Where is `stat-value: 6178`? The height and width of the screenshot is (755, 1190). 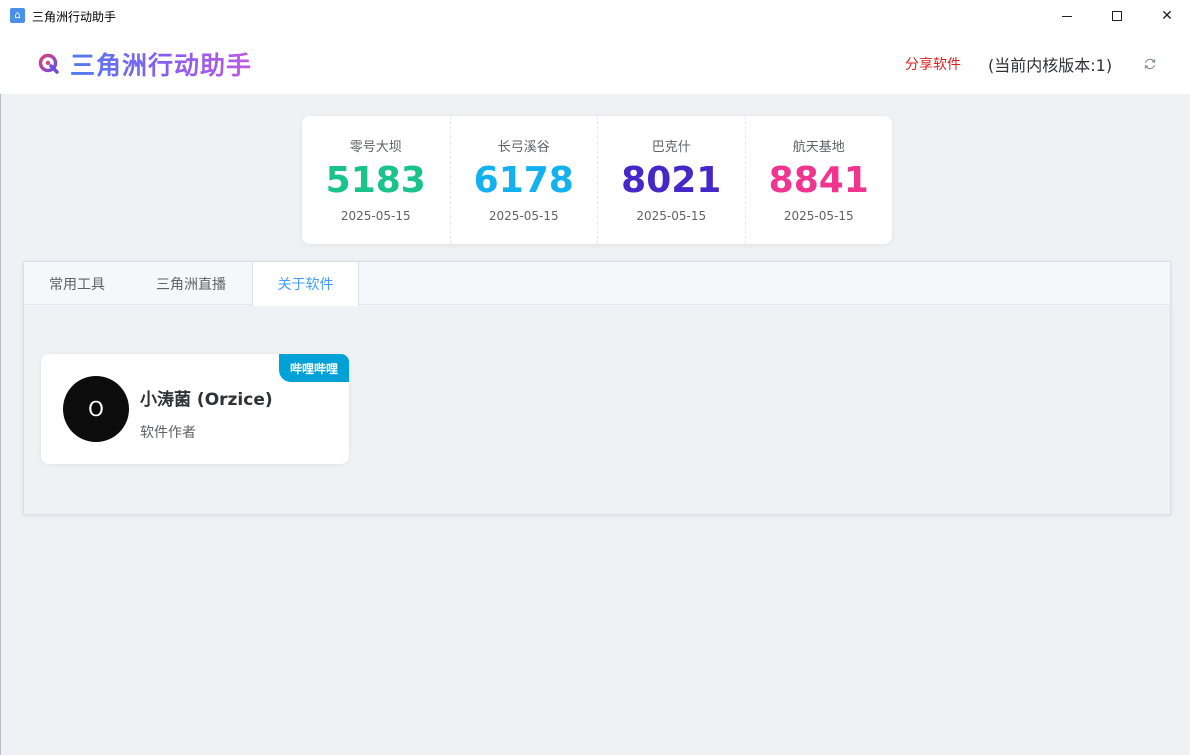
stat-value: 6178 is located at coordinates (523, 180).